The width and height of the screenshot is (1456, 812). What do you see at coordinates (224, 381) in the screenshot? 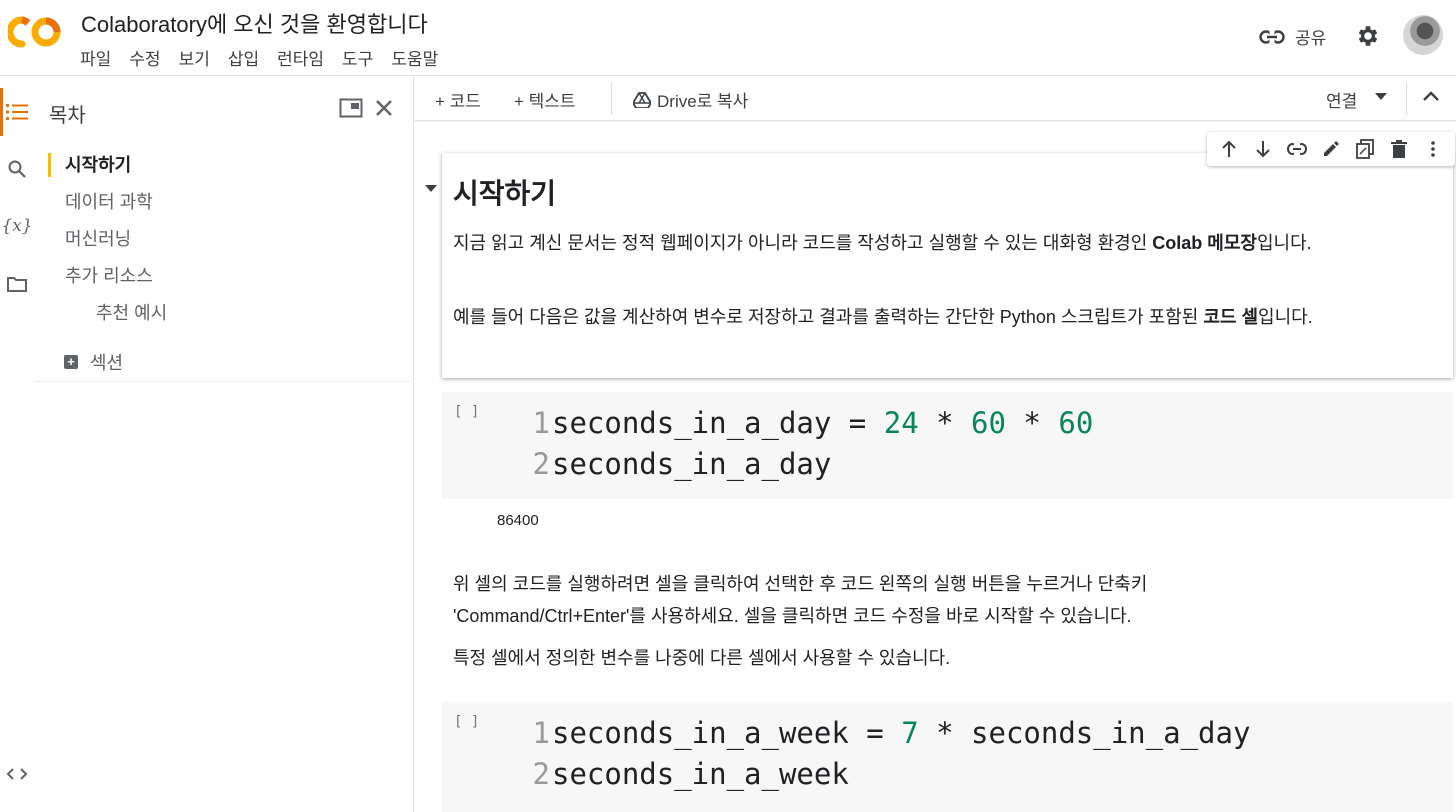
I see `toc-divider` at bounding box center [224, 381].